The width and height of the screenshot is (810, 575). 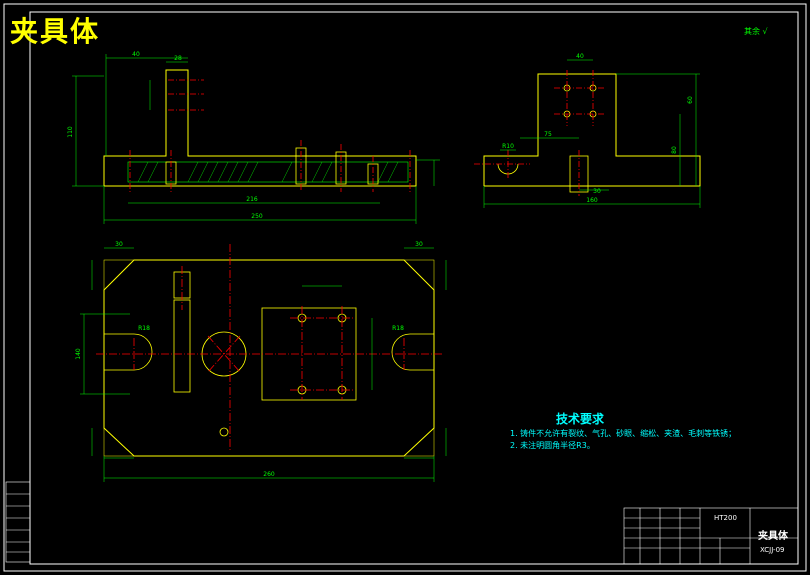 I want to click on dim-side-r10: R10, so click(x=508, y=146).